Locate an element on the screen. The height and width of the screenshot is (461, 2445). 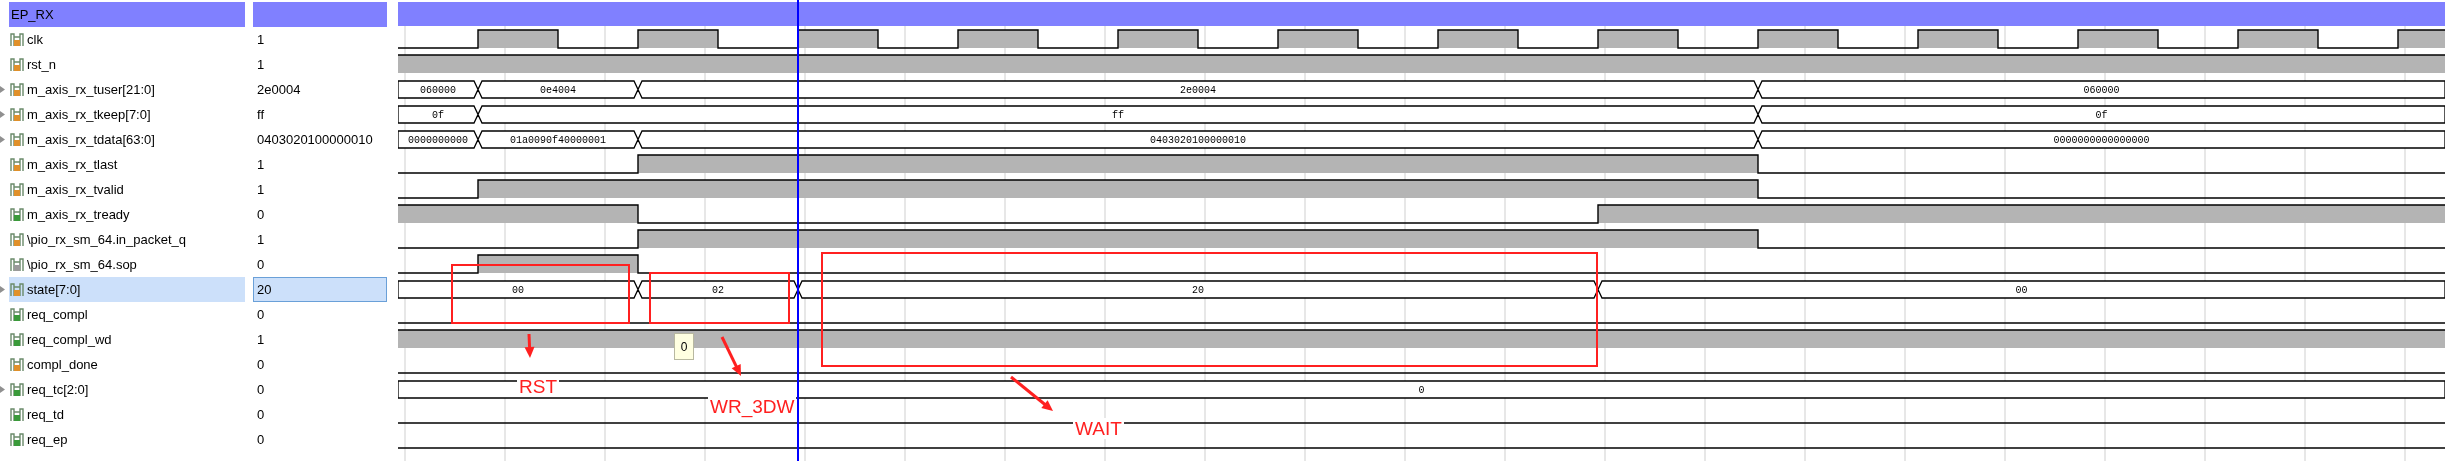
bus-value: 0403020100000010 is located at coordinates (1198, 141).